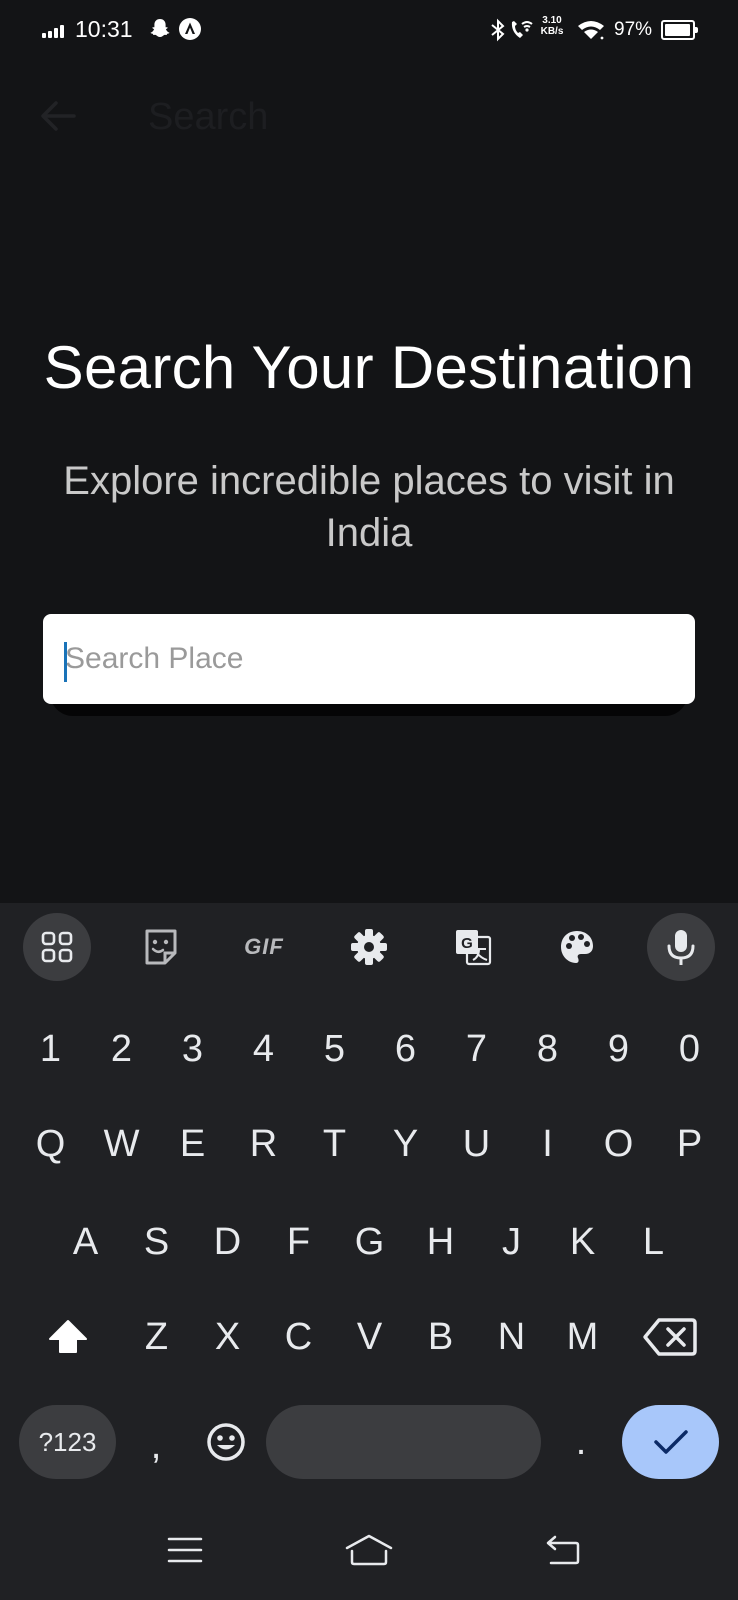 The width and height of the screenshot is (738, 1600). Describe the element at coordinates (689, 1144) in the screenshot. I see `key-p: P` at that location.